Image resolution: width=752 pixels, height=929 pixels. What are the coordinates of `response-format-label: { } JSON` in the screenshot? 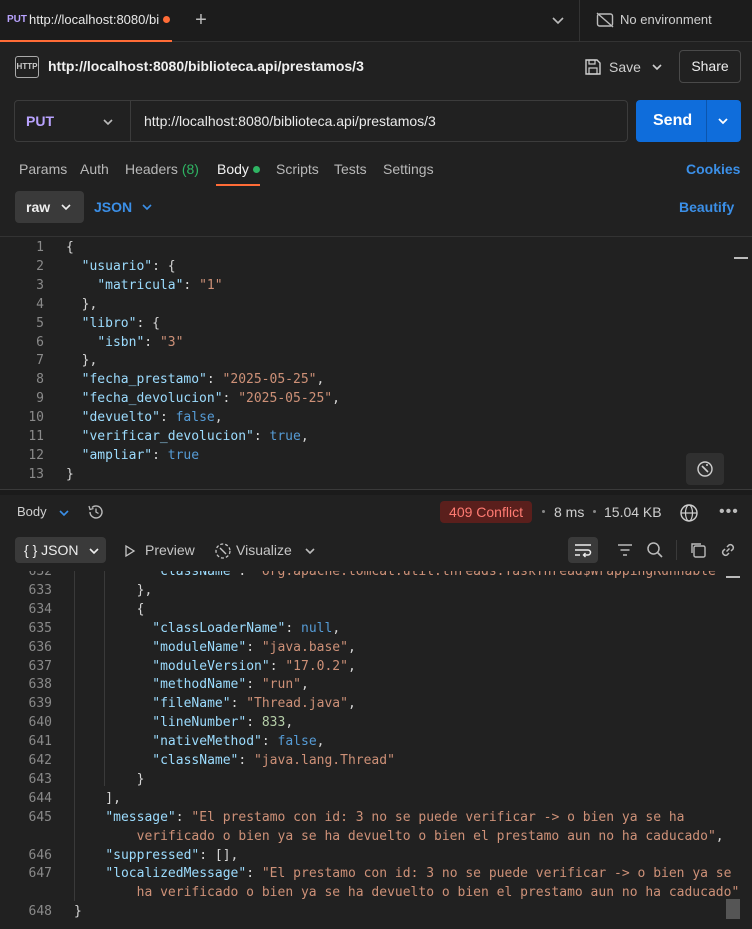 It's located at (51, 550).